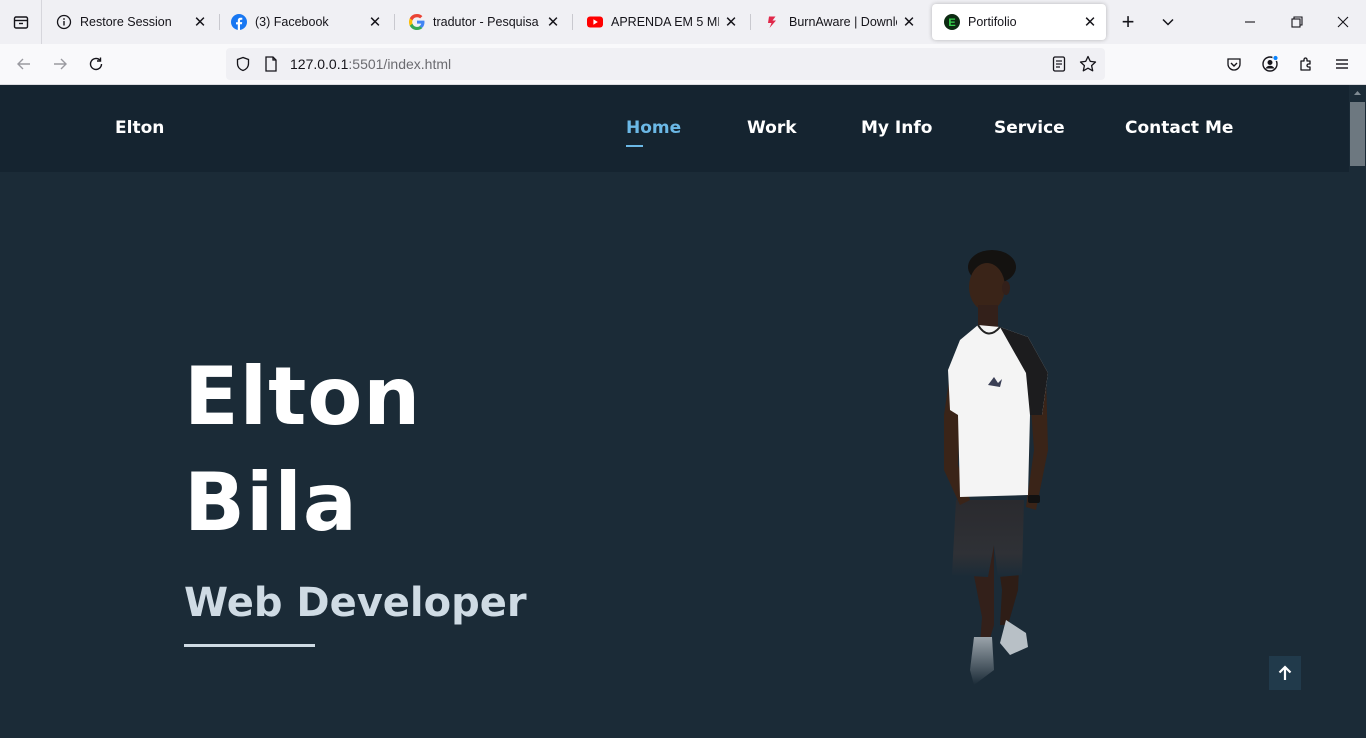  What do you see at coordinates (126, 22) in the screenshot?
I see `tab-title: Restore Session` at bounding box center [126, 22].